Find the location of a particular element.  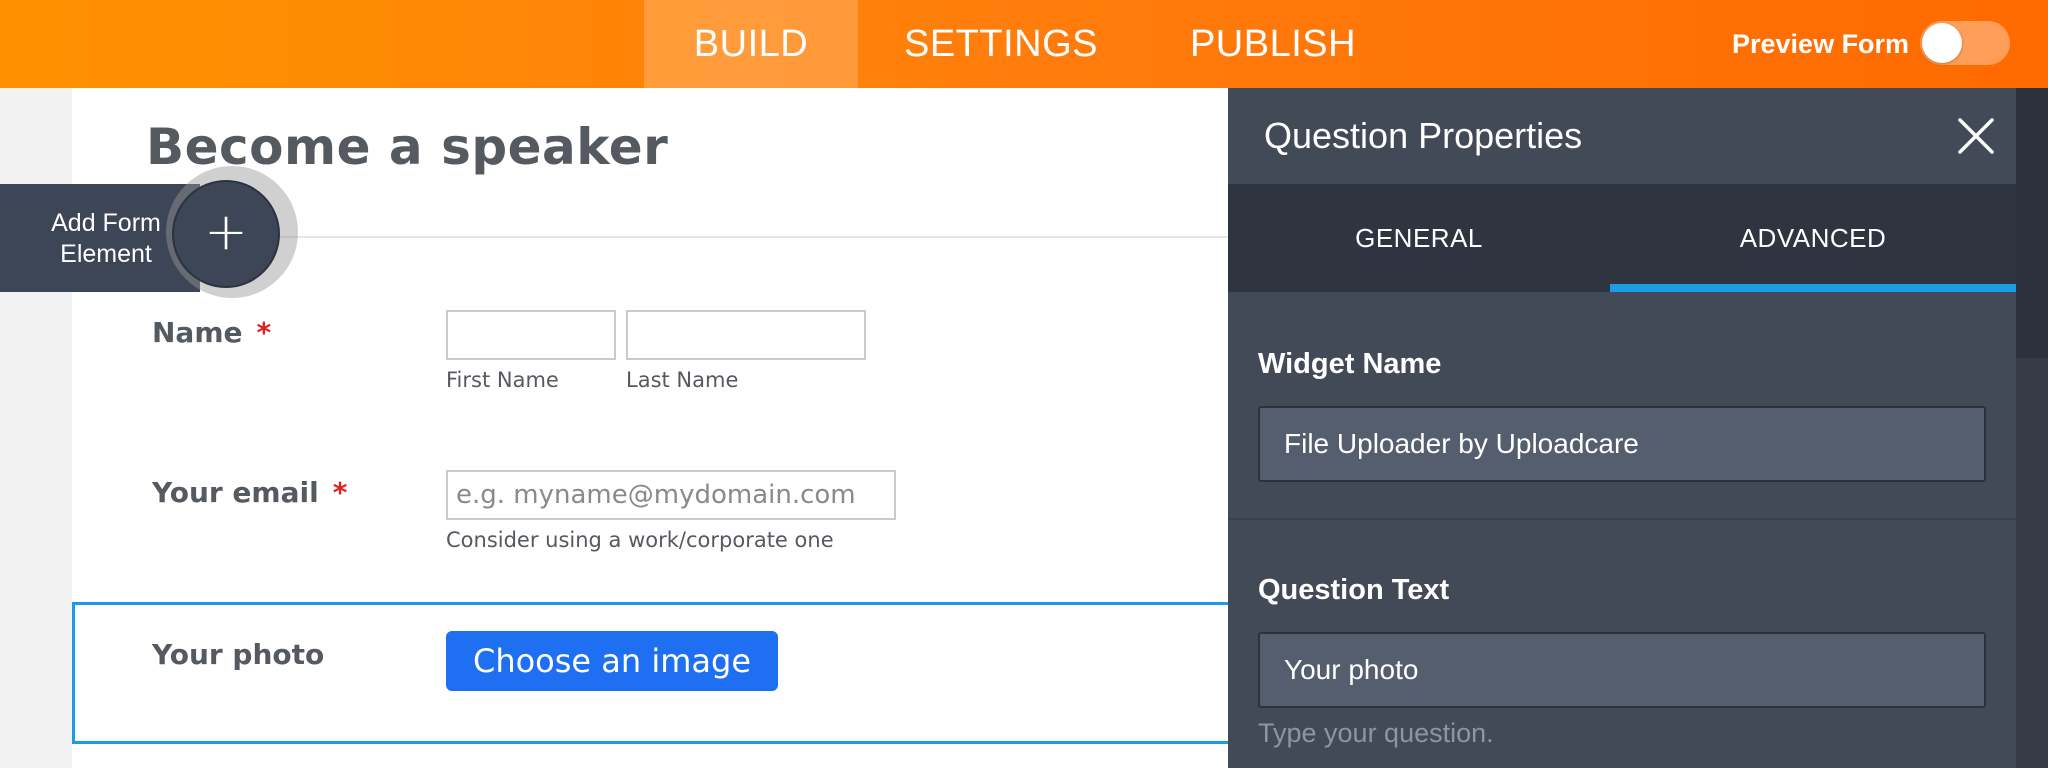

tab-general: GENERAL is located at coordinates (1419, 238).